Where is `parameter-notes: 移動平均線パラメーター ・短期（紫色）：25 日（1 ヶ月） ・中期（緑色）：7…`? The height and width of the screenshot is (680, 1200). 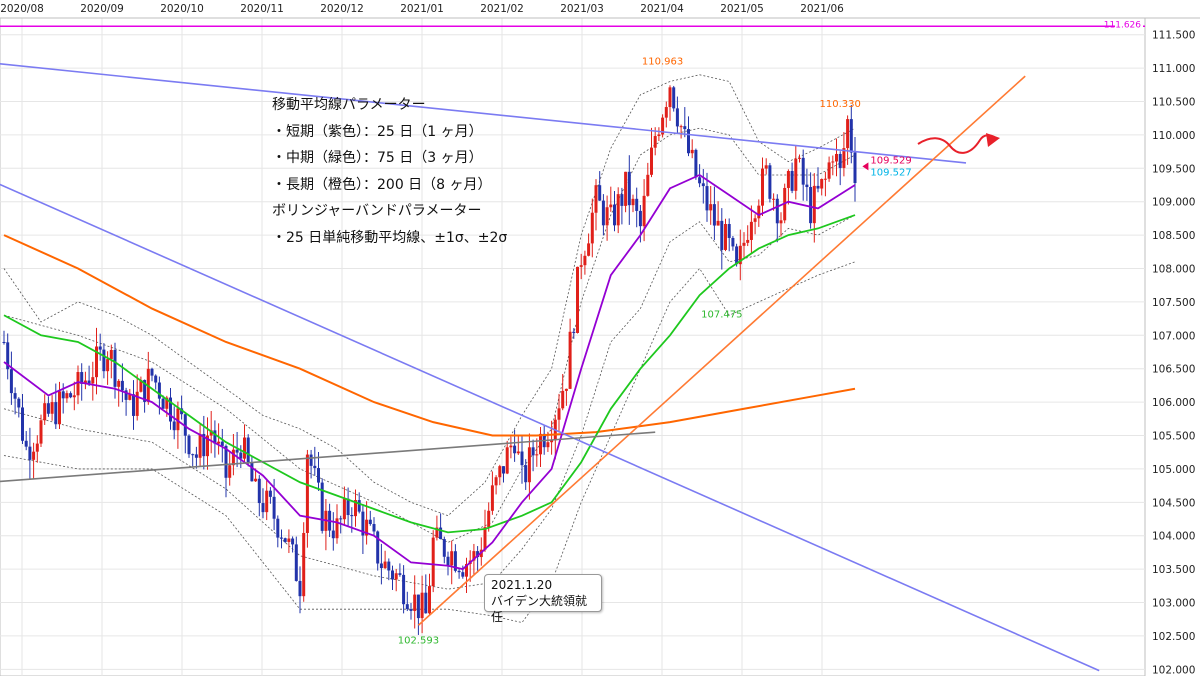 parameter-notes: 移動平均線パラメーター ・短期（紫色）：25 日（1 ヶ月） ・中期（緑色）：7… is located at coordinates (389, 171).